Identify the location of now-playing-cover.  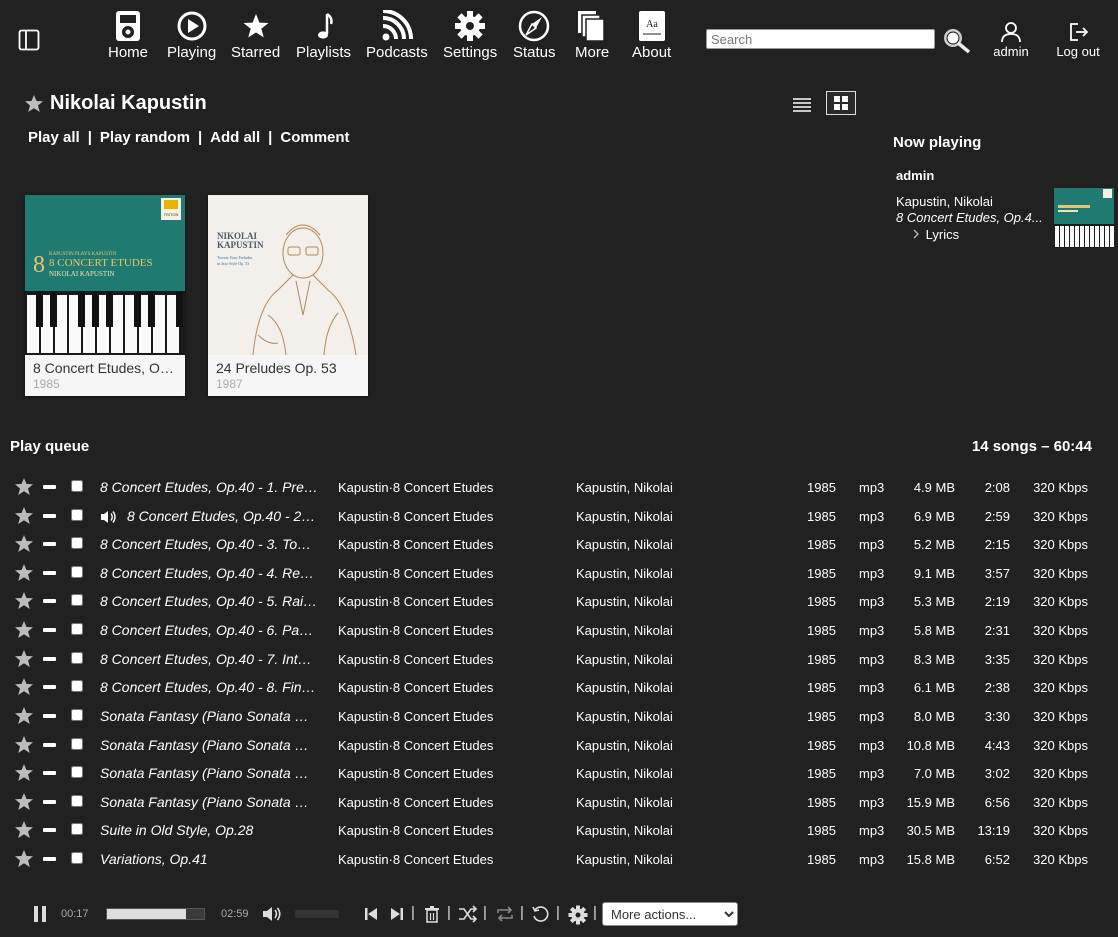
(1084, 218).